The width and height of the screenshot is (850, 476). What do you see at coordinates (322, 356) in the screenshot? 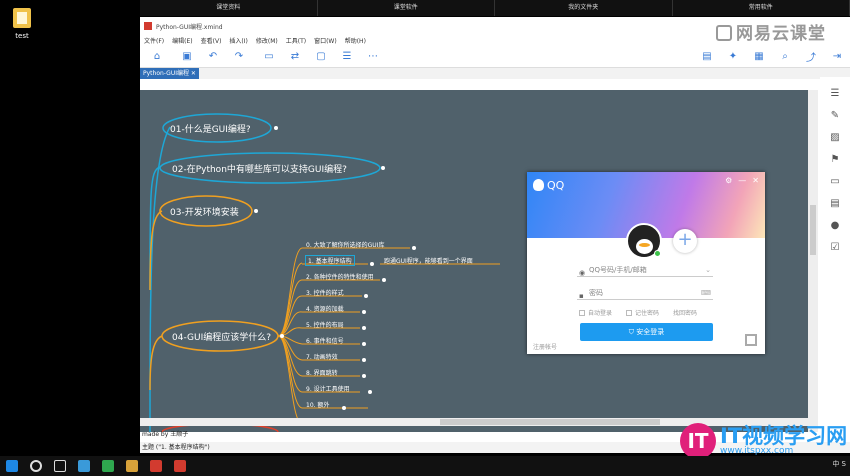
I see `subtopic: 7. 动画特效` at bounding box center [322, 356].